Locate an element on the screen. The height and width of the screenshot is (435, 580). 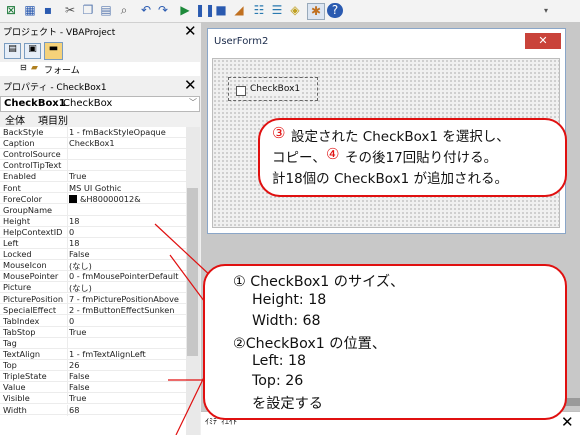
userform-title: UserForm2 is located at coordinates (241, 41).